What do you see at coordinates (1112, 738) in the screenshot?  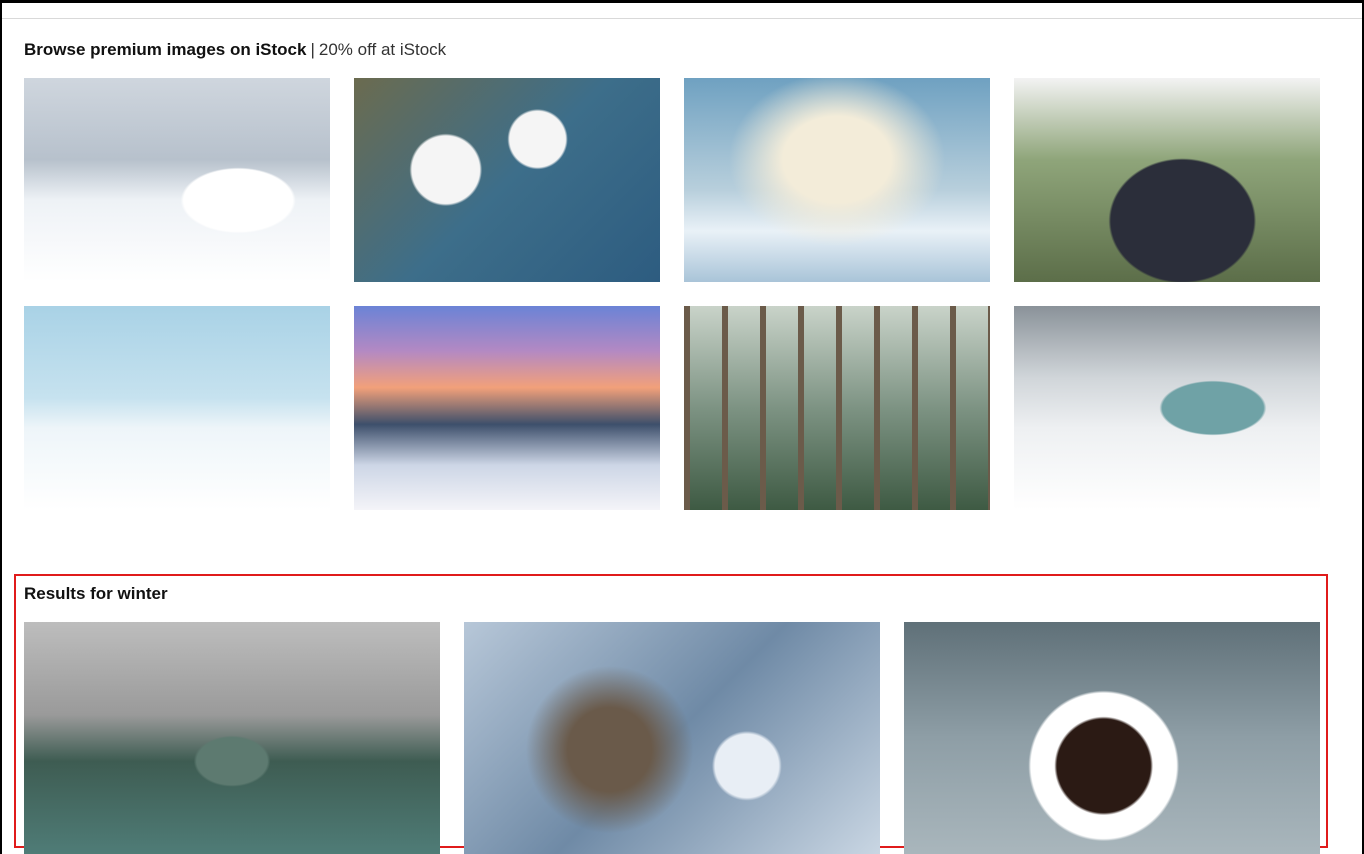 I see `result-image-hot-coffee` at bounding box center [1112, 738].